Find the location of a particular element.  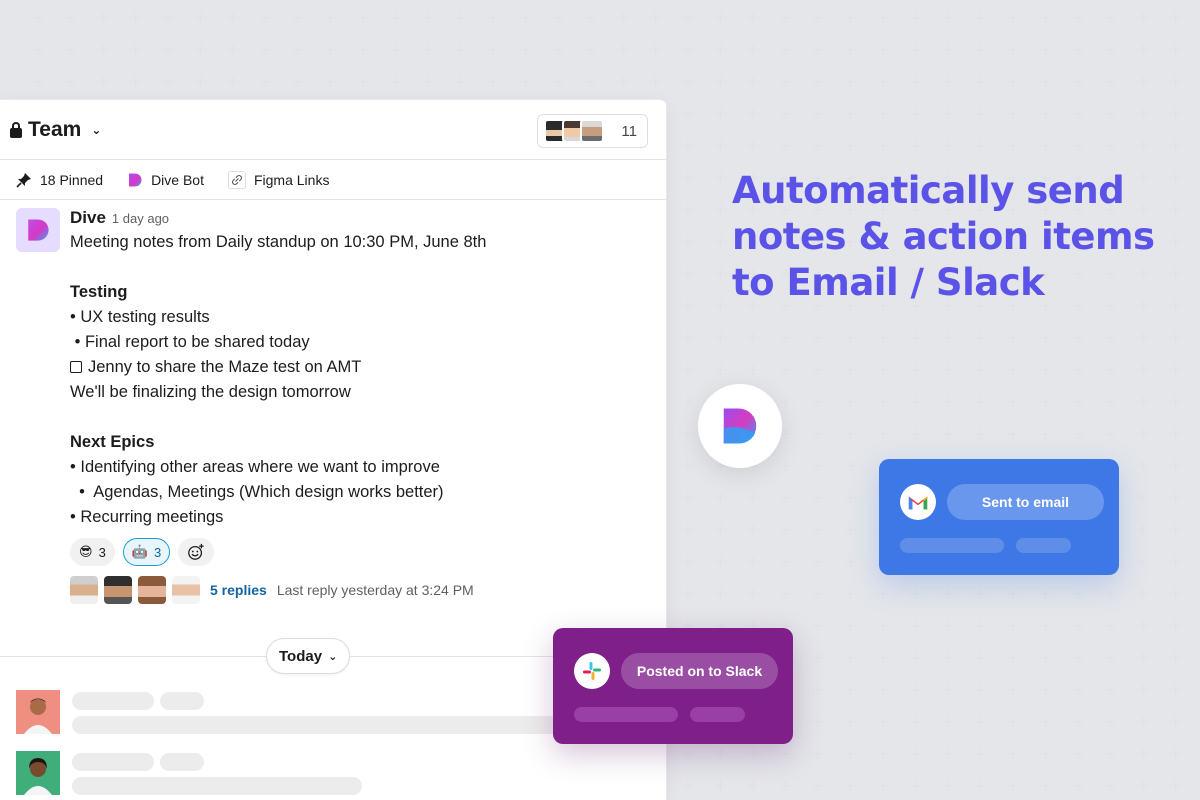

channel-name: Team is located at coordinates (55, 129).